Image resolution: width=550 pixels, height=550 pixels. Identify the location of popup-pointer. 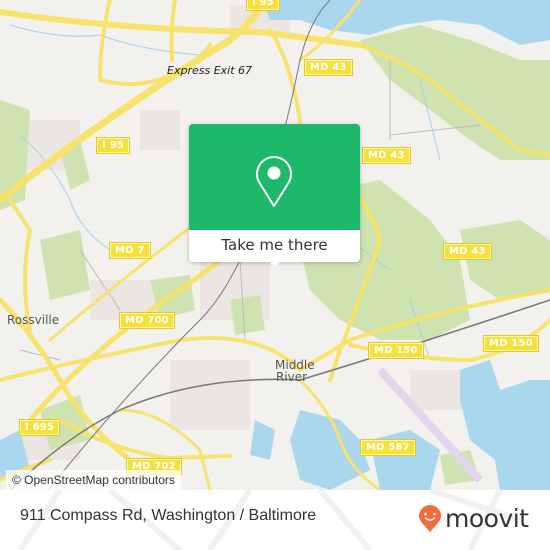
(275, 263).